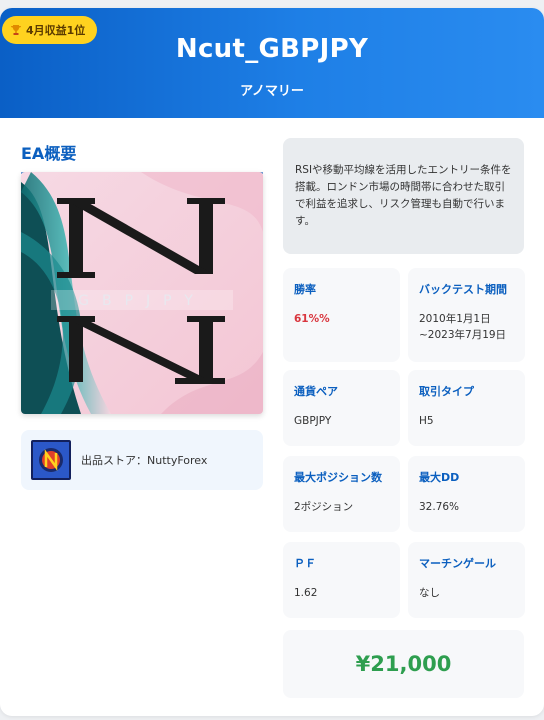  What do you see at coordinates (272, 49) in the screenshot?
I see `ea-title: Ncut_GBPJPY` at bounding box center [272, 49].